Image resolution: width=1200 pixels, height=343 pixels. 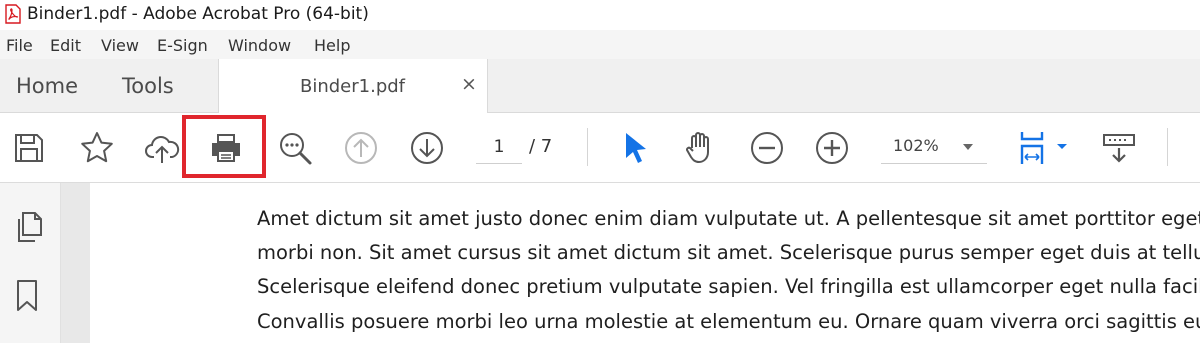 I want to click on menu-window: Window, so click(x=259, y=45).